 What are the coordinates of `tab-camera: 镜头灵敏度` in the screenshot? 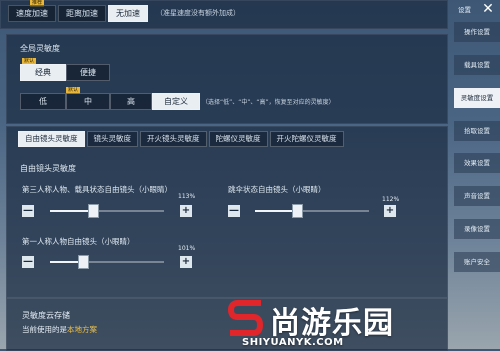 It's located at (112, 139).